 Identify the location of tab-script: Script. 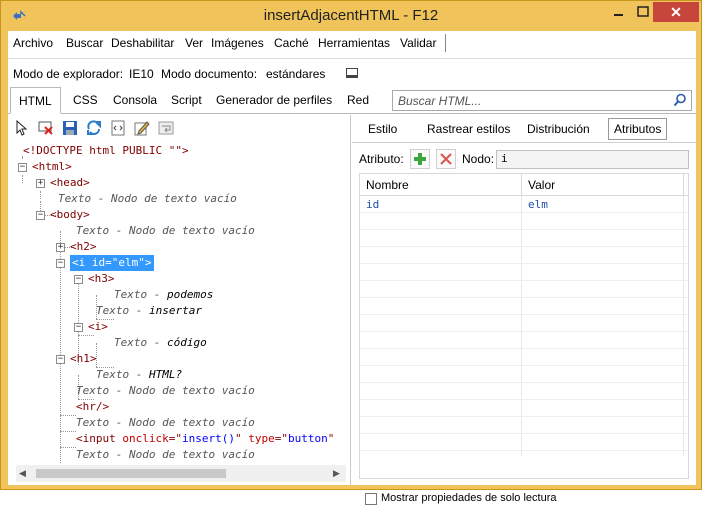
(186, 100).